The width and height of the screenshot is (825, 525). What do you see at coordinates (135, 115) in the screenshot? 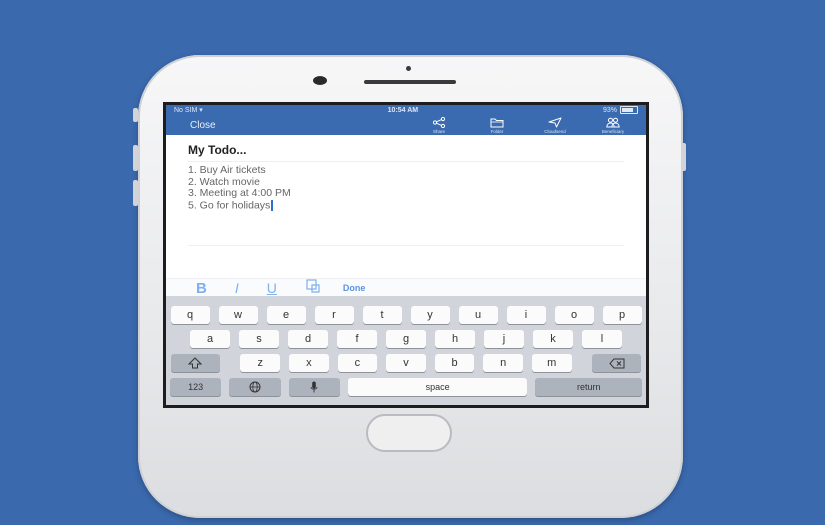
I see `mute-switch` at bounding box center [135, 115].